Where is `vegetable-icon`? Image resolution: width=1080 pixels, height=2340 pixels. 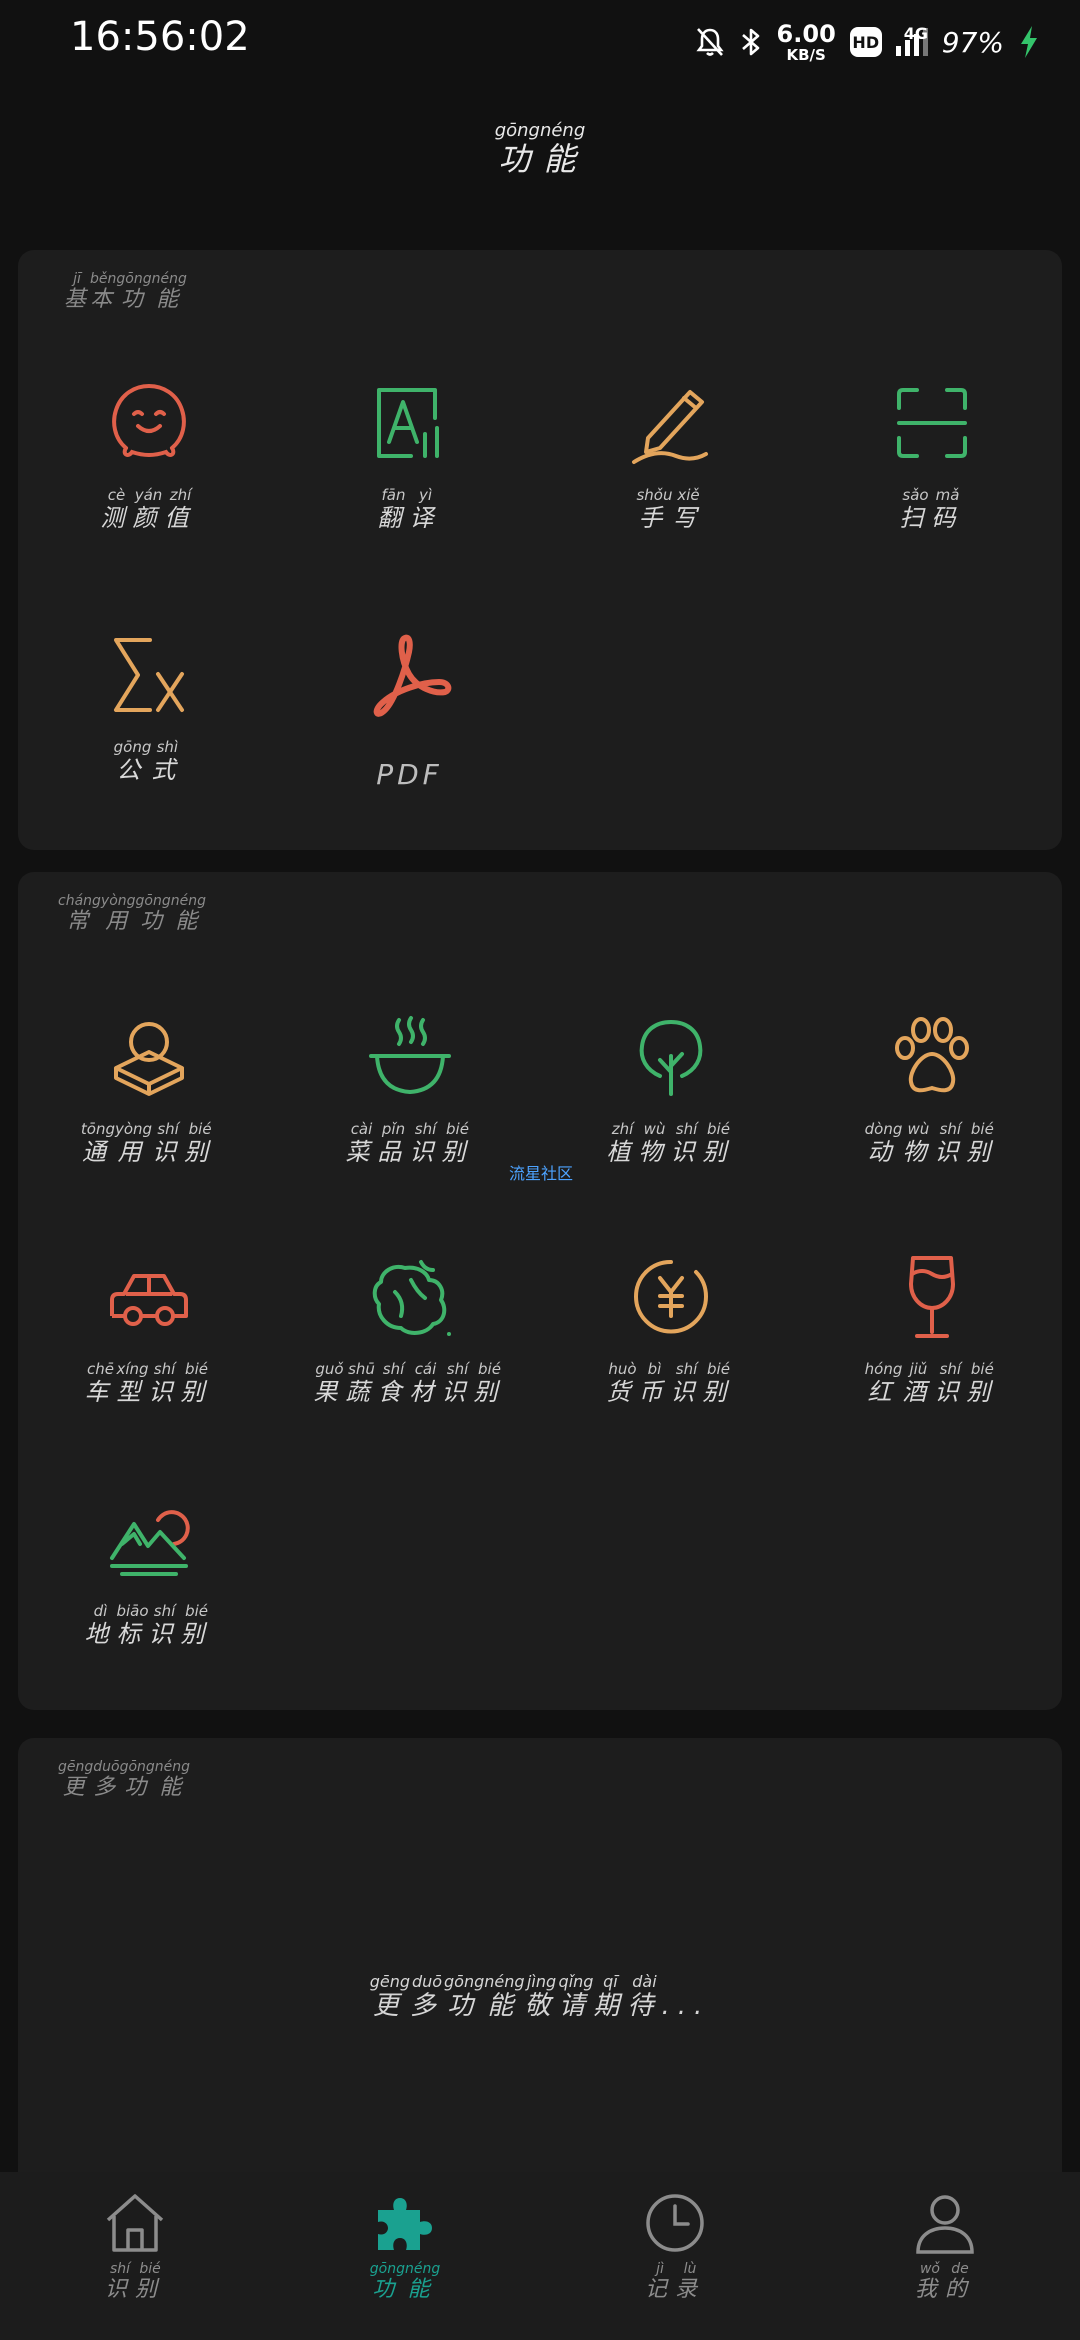 vegetable-icon is located at coordinates (411, 1298).